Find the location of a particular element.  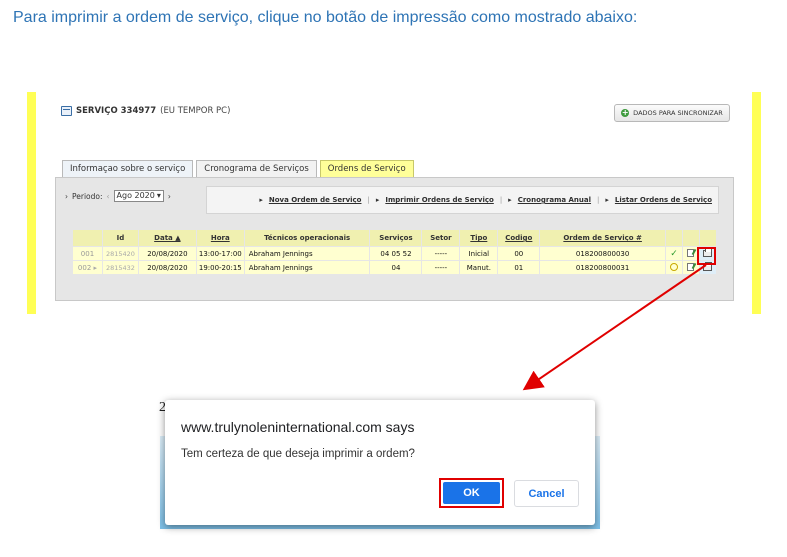

ok-button: OK is located at coordinates (471, 493).